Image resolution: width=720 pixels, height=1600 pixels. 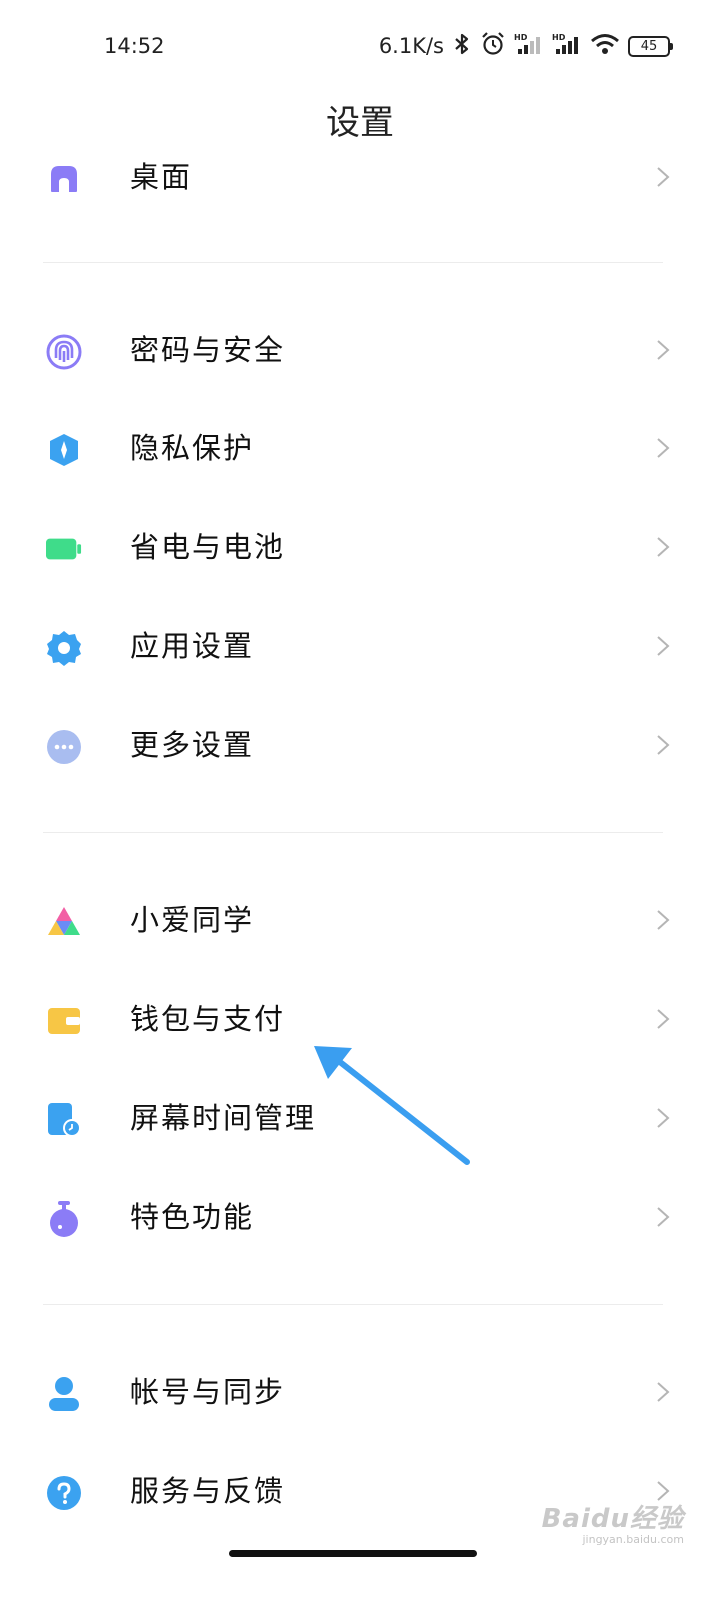 I want to click on home-icon, so click(x=64, y=179).